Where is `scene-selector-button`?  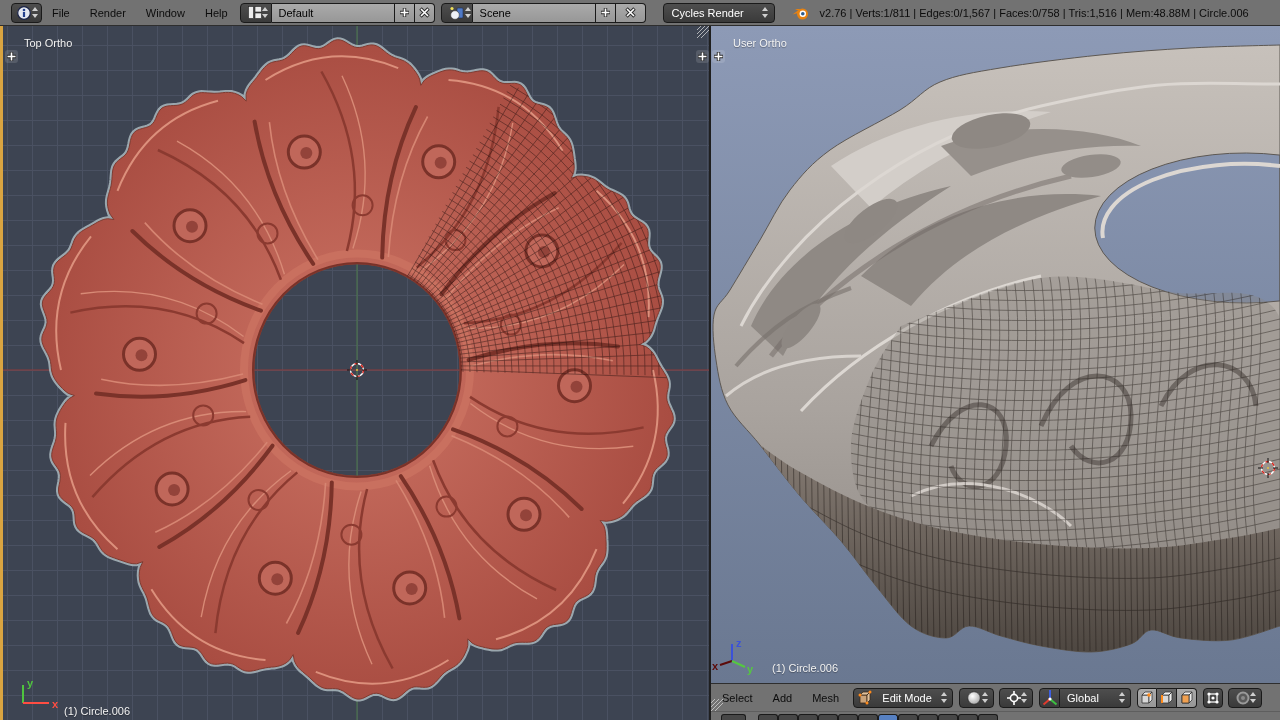
scene-selector-button is located at coordinates (456, 12).